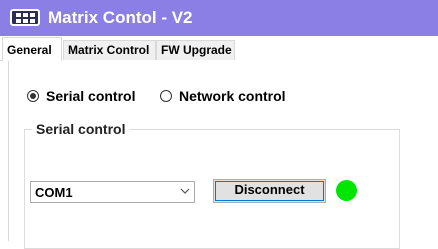 The image size is (438, 249). Describe the element at coordinates (32, 49) in the screenshot. I see `tab-general: General` at that location.